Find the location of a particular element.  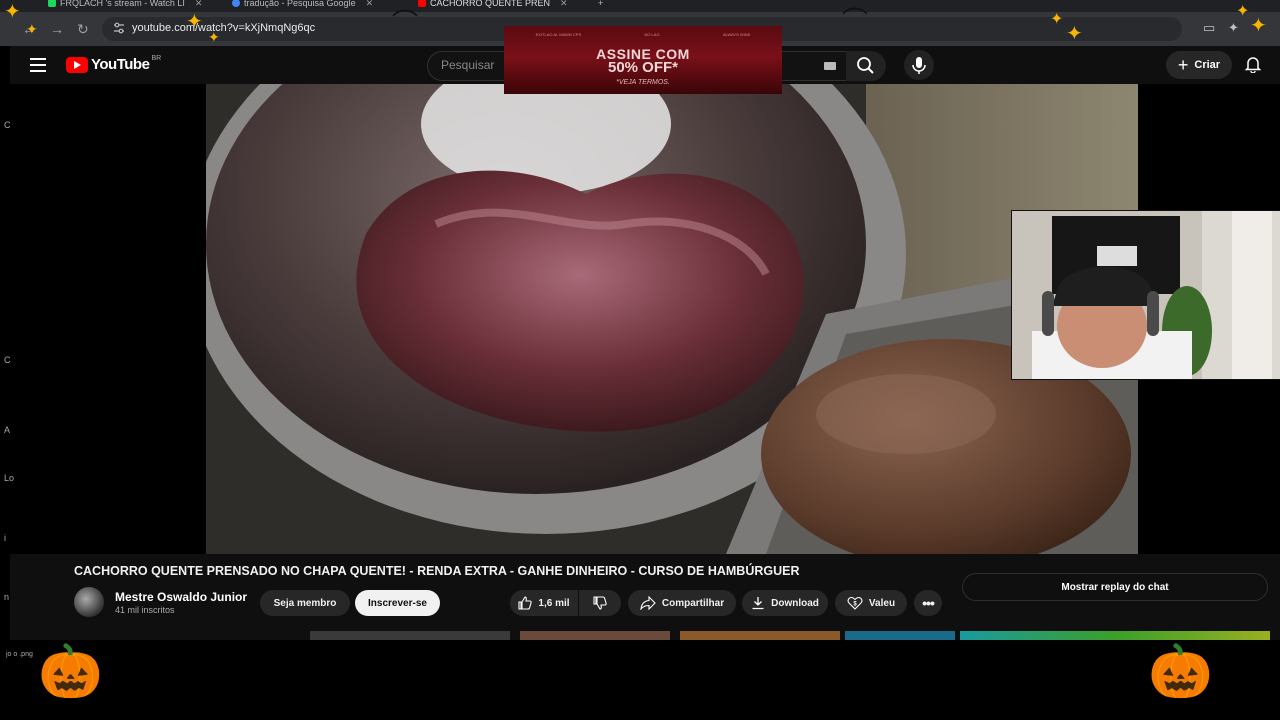

browser-tab-3-active: CACHORRO QUENTE PREN ✕ is located at coordinates (493, 5).